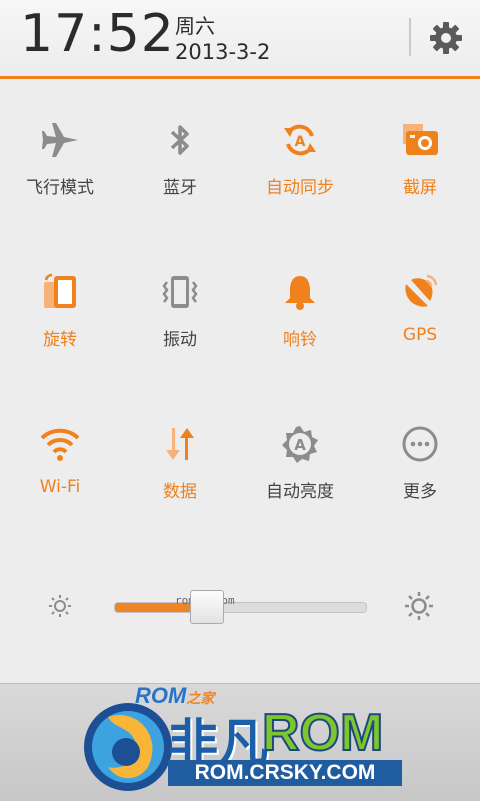  Describe the element at coordinates (419, 606) in the screenshot. I see `brightness-high-icon` at that location.